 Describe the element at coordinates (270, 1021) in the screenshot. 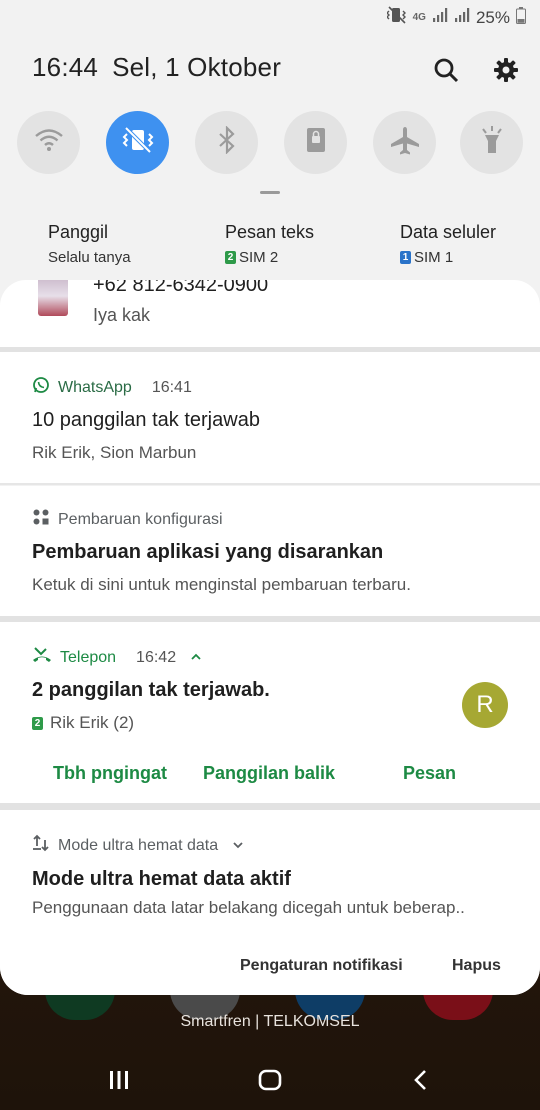

I see `carrier-label: Smartfren | TELKOMSEL` at that location.